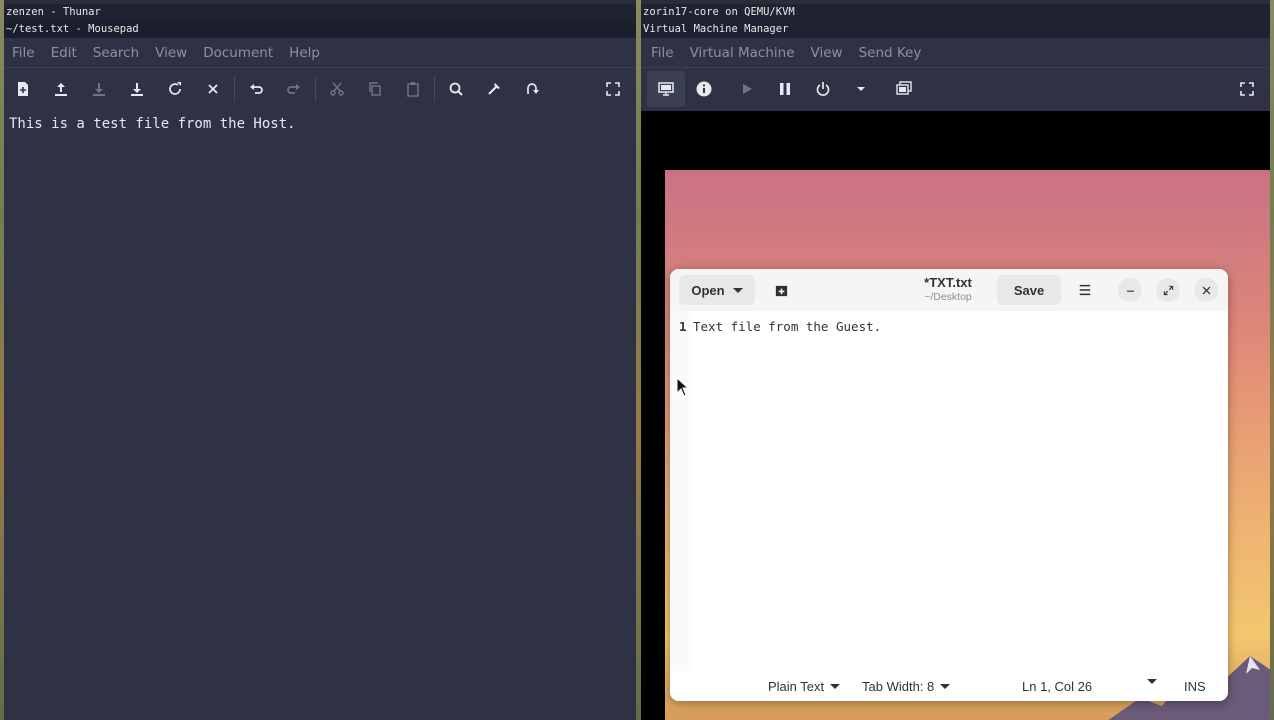  I want to click on show-details-button, so click(704, 89).